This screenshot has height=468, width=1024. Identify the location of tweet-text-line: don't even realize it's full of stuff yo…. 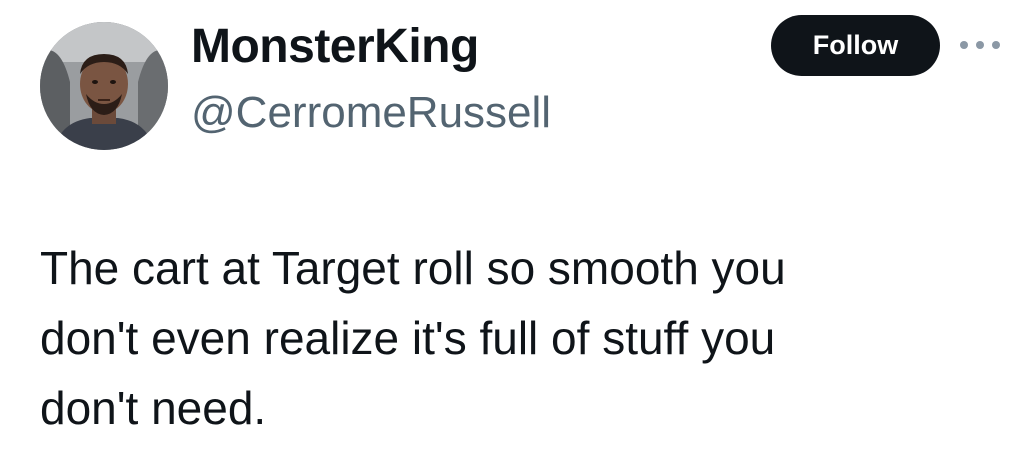
(408, 338).